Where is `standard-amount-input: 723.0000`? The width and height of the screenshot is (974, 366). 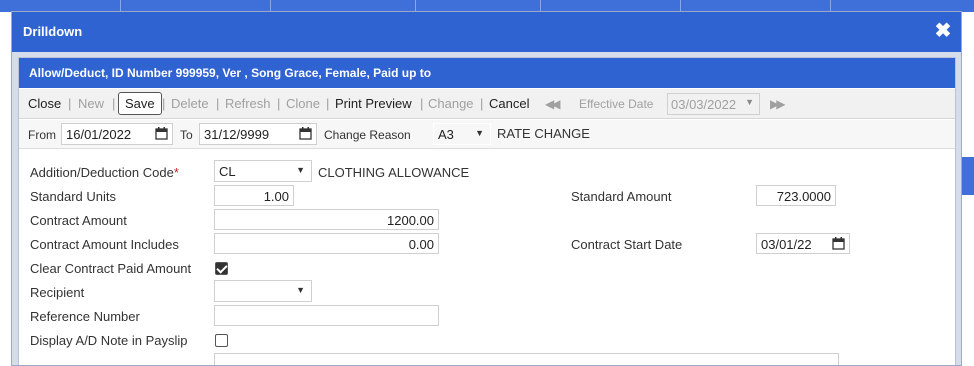
standard-amount-input: 723.0000 is located at coordinates (796, 195).